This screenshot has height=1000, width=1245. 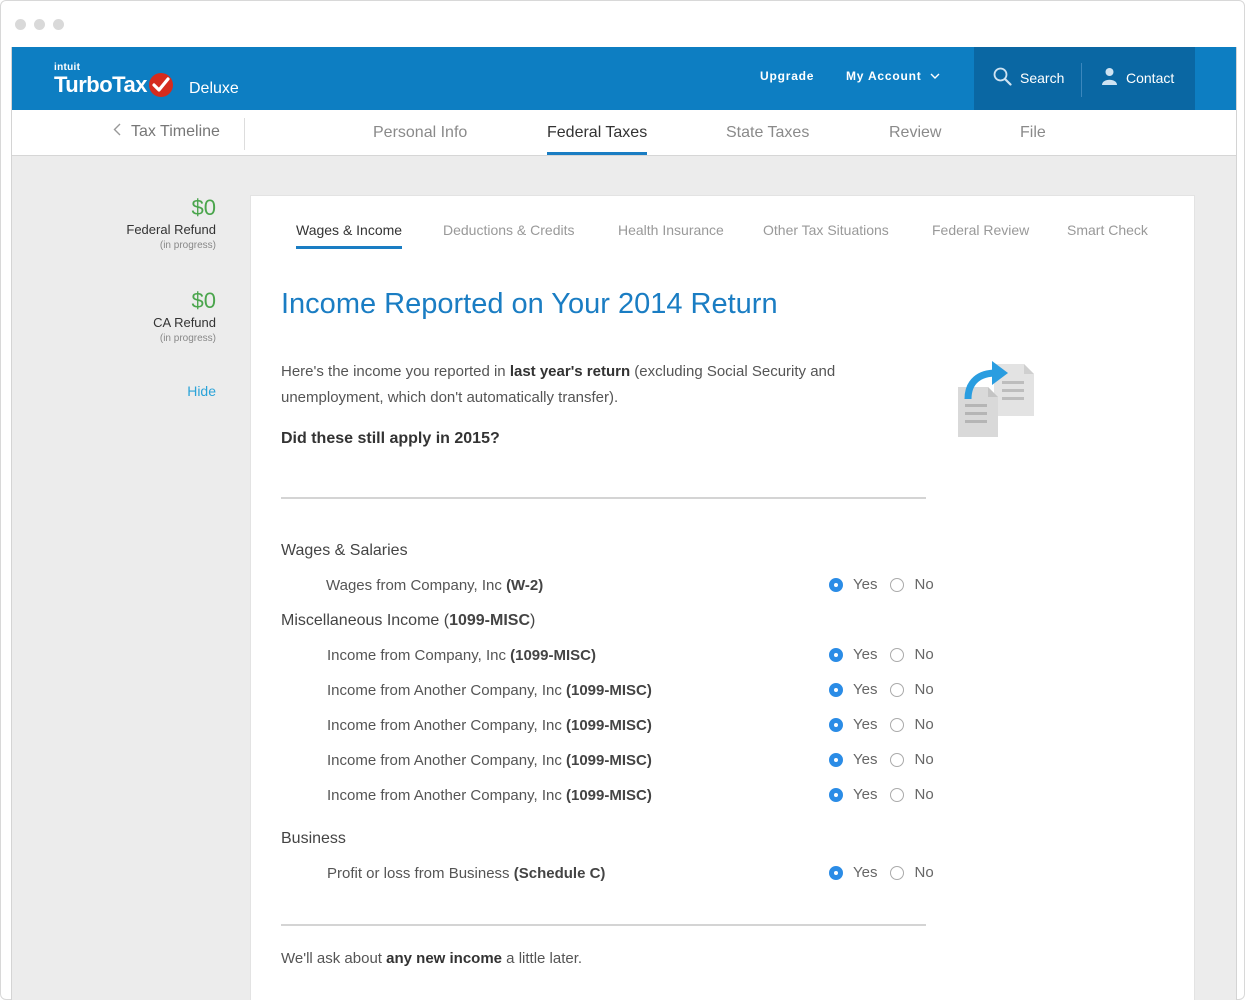 I want to click on nav-tab-federal-taxes: Federal Taxes, so click(x=597, y=139).